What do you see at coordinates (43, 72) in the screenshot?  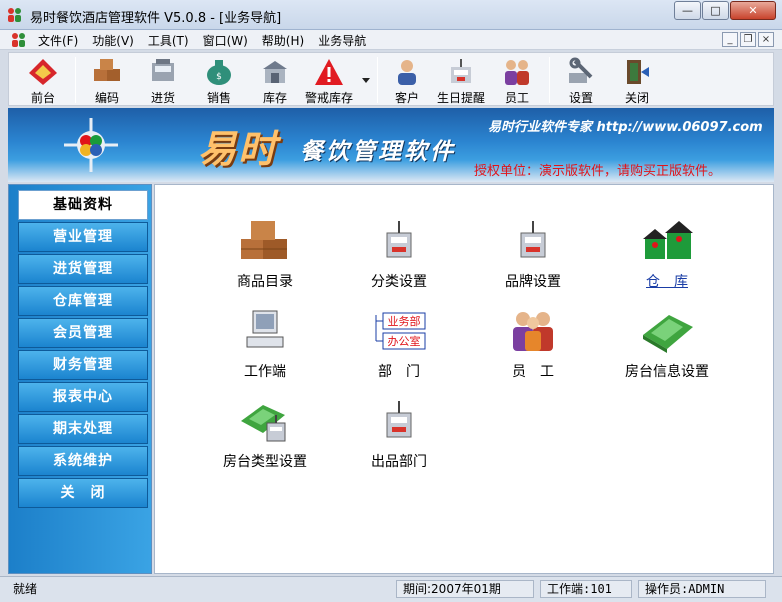 I see `front-desk-icon` at bounding box center [43, 72].